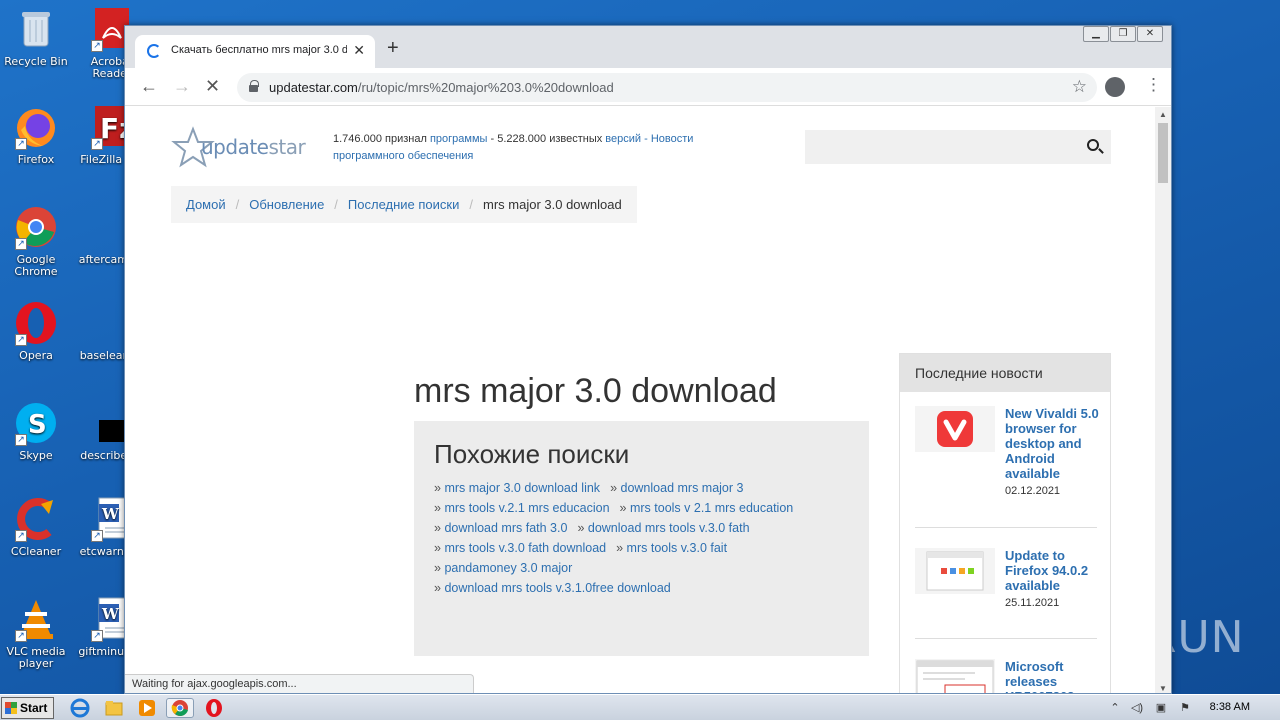 The width and height of the screenshot is (1280, 720). I want to click on similar-link: download mrs tools v.3.0 fath, so click(669, 528).